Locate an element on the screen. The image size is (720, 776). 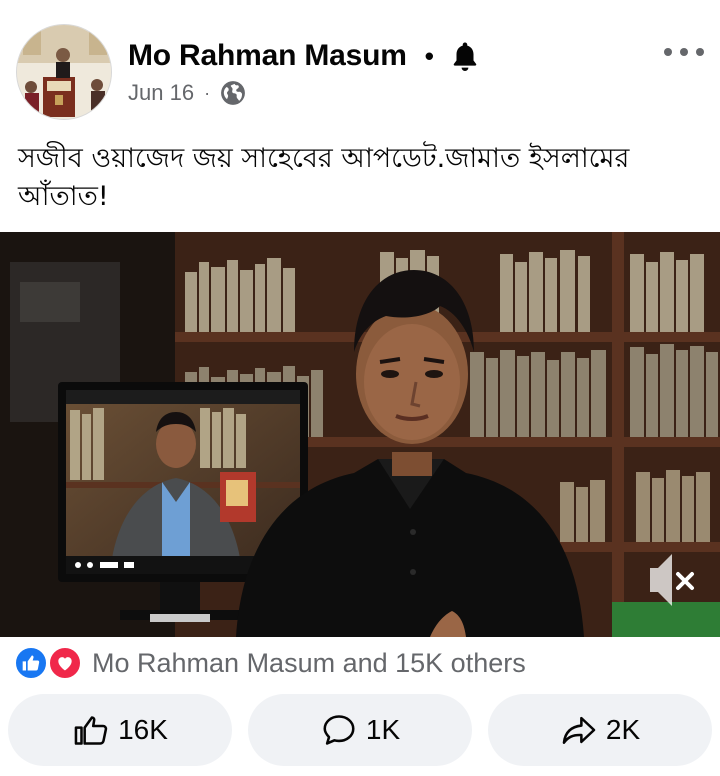
reaction-icons is located at coordinates (50, 663).